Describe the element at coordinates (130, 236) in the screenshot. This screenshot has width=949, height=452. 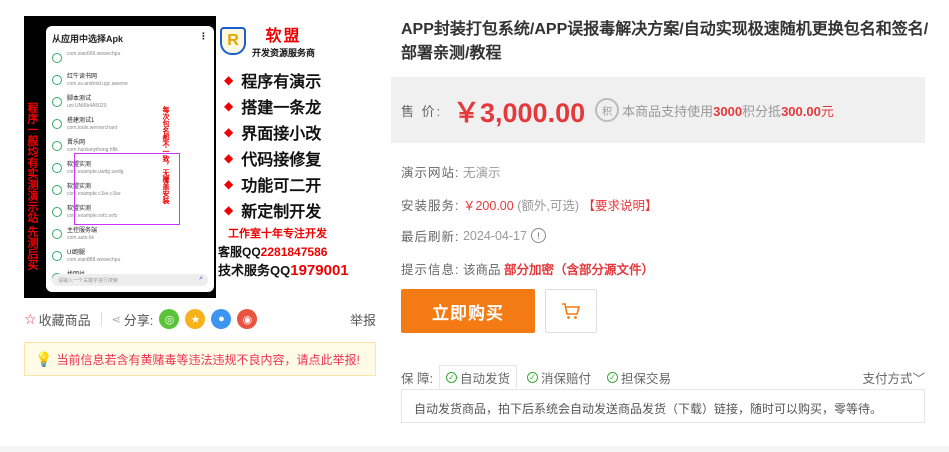
I see `app-list-item: 主控服务端 com.auto.kk` at that location.